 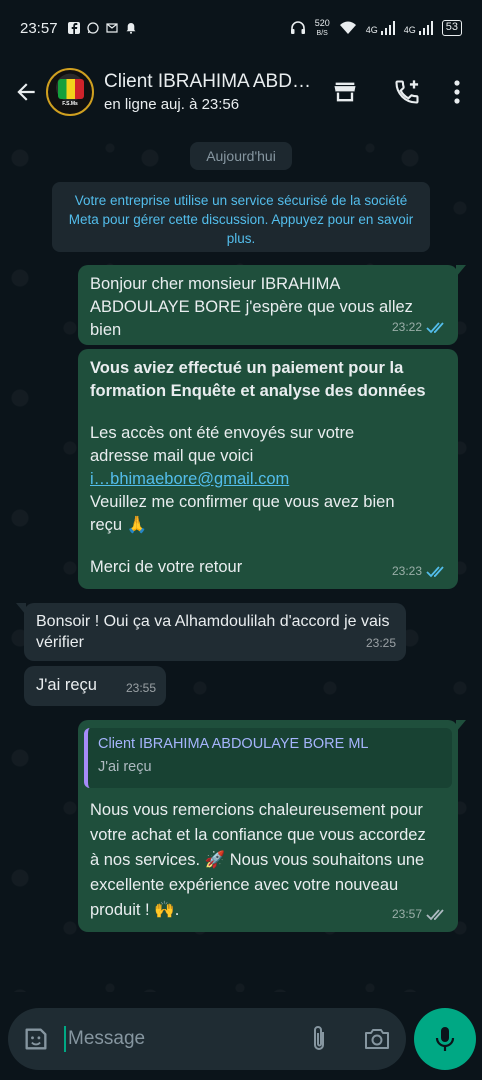 What do you see at coordinates (451, 28) in the screenshot?
I see `battery-indicator: 53` at bounding box center [451, 28].